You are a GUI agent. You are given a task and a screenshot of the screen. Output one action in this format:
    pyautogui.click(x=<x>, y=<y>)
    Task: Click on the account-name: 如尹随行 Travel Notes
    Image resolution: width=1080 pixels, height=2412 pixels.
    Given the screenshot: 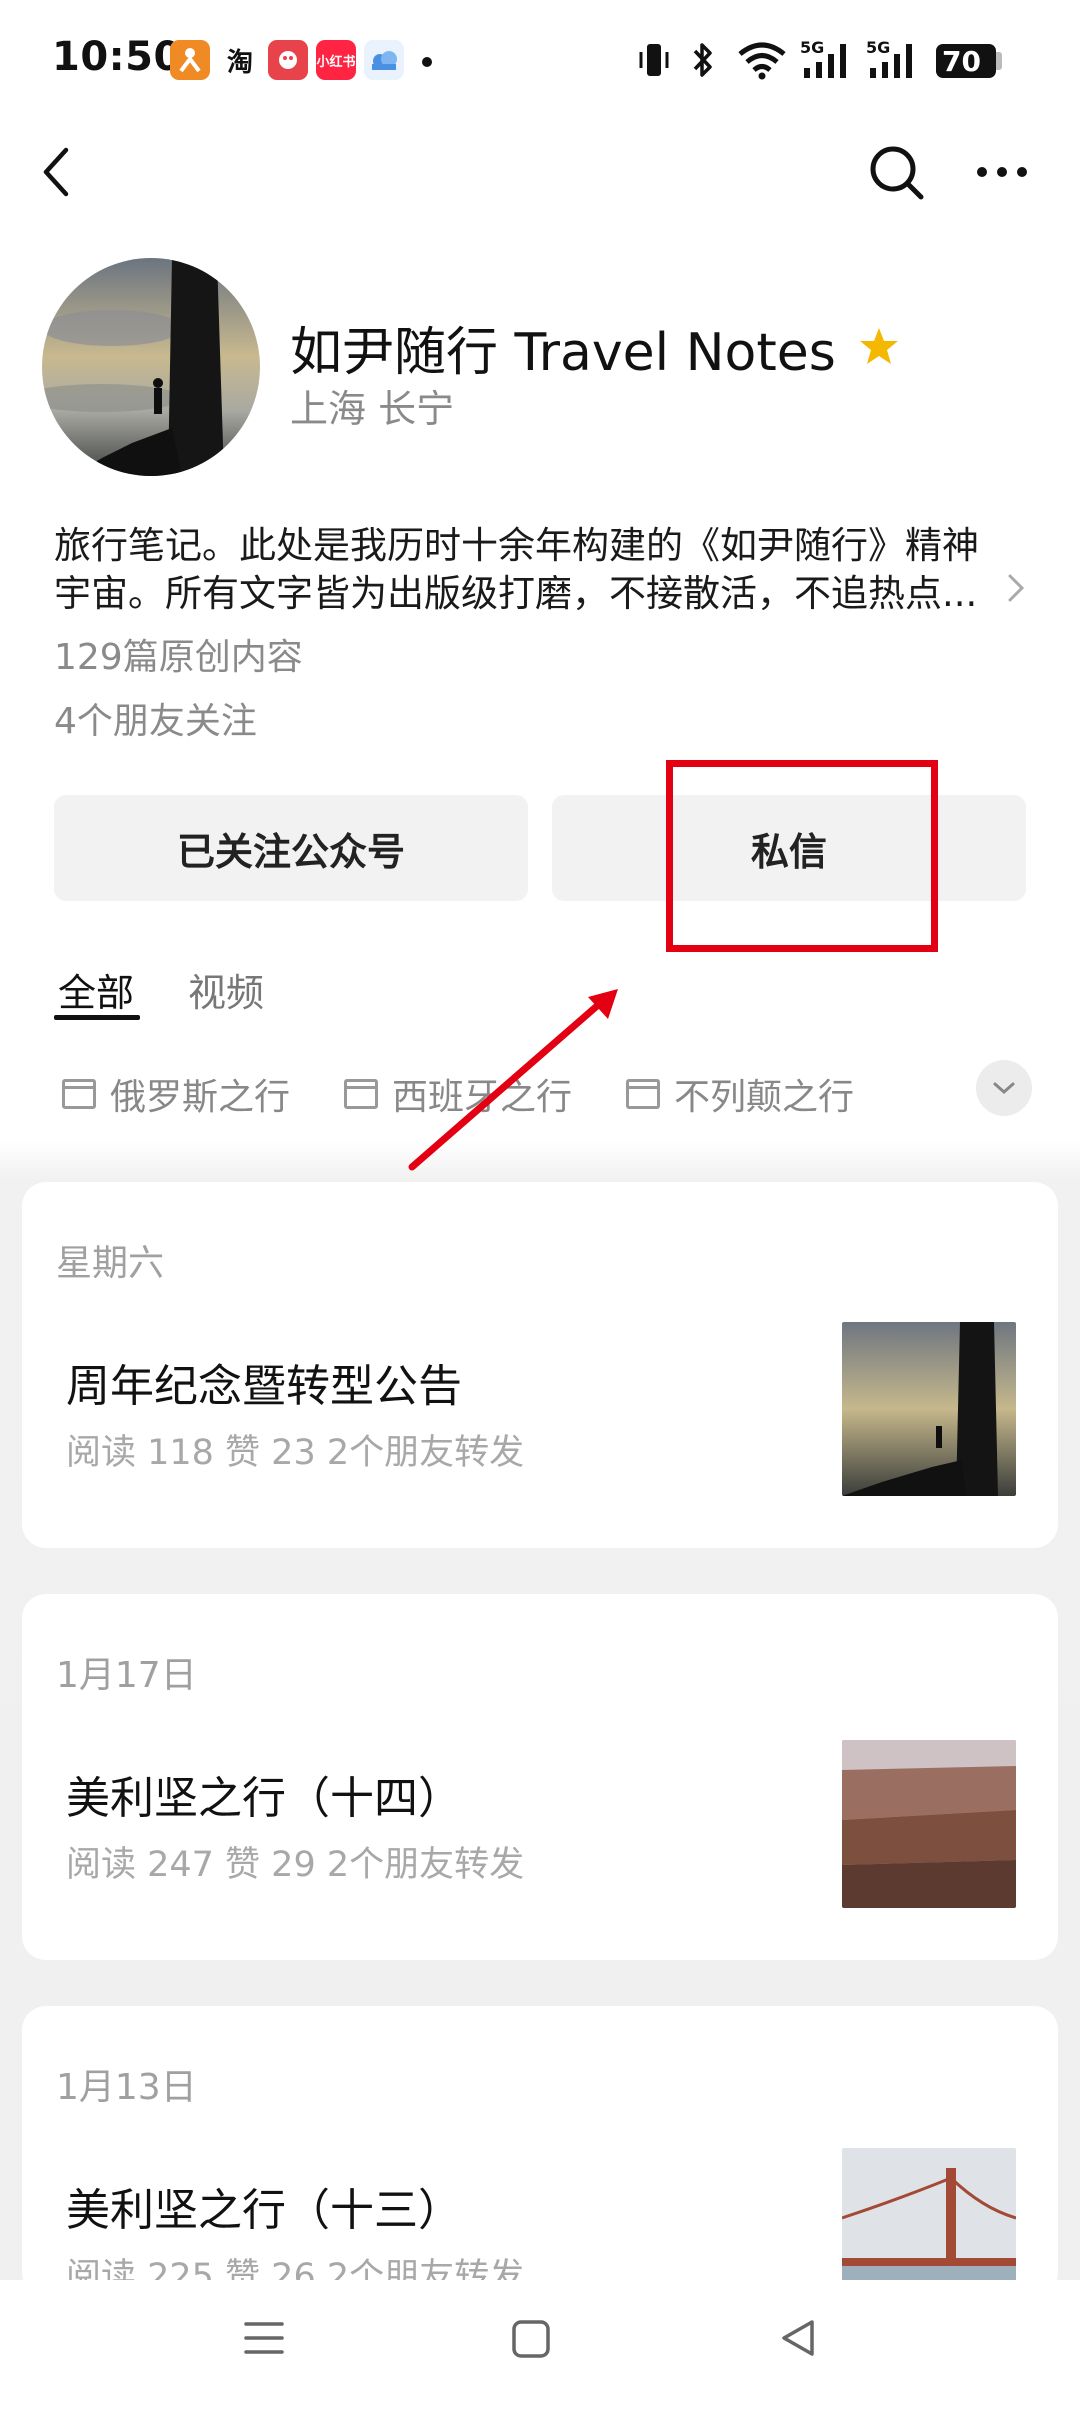 What is the action you would take?
    pyautogui.click(x=595, y=347)
    